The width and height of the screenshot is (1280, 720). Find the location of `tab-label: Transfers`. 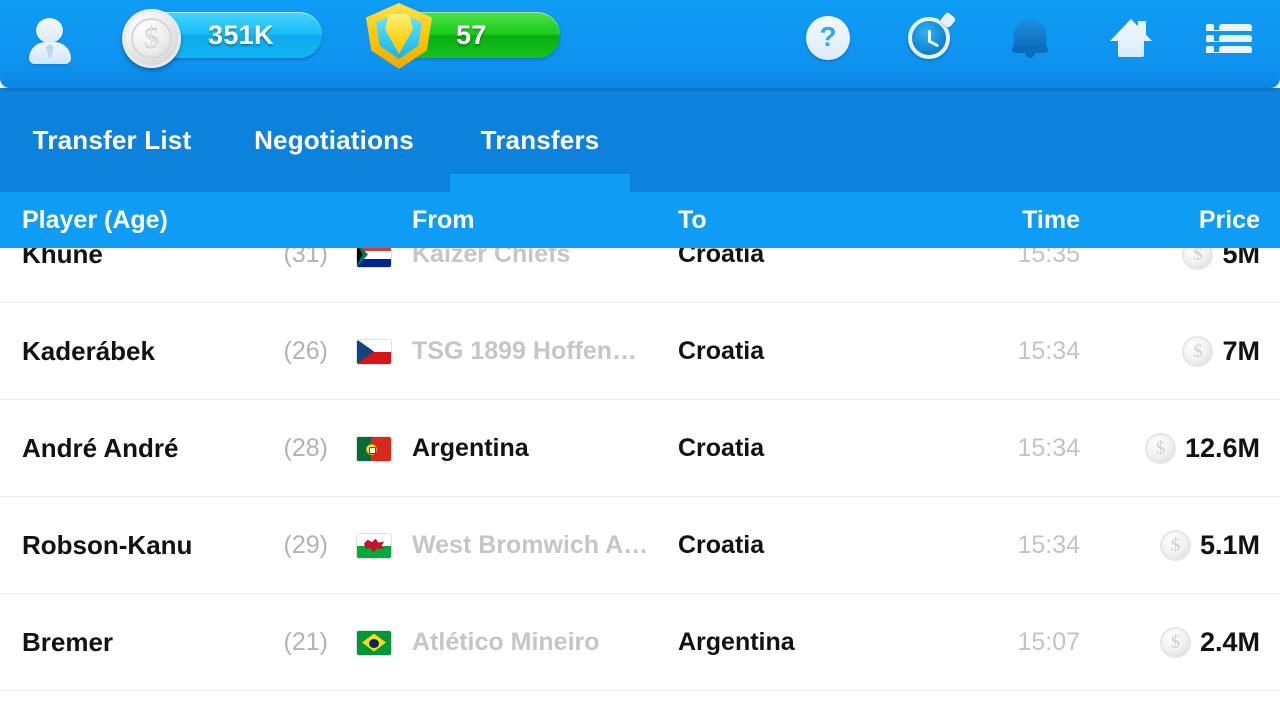

tab-label: Transfers is located at coordinates (540, 139).